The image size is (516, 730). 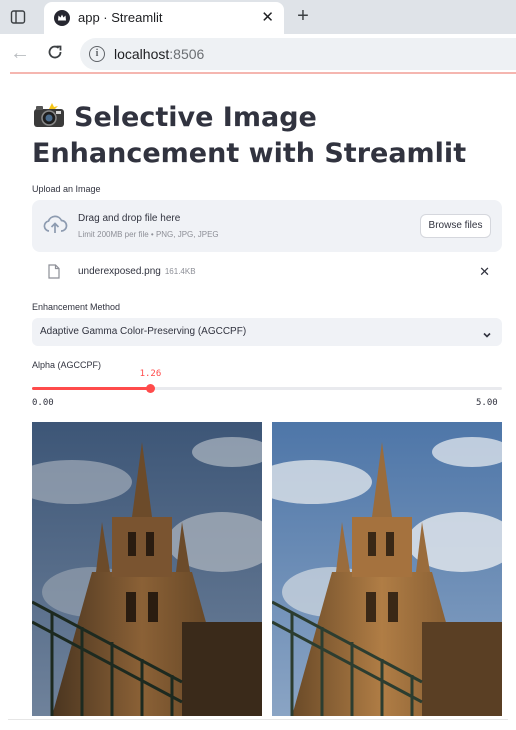 I want to click on browse-files-button: Browse files, so click(x=455, y=226).